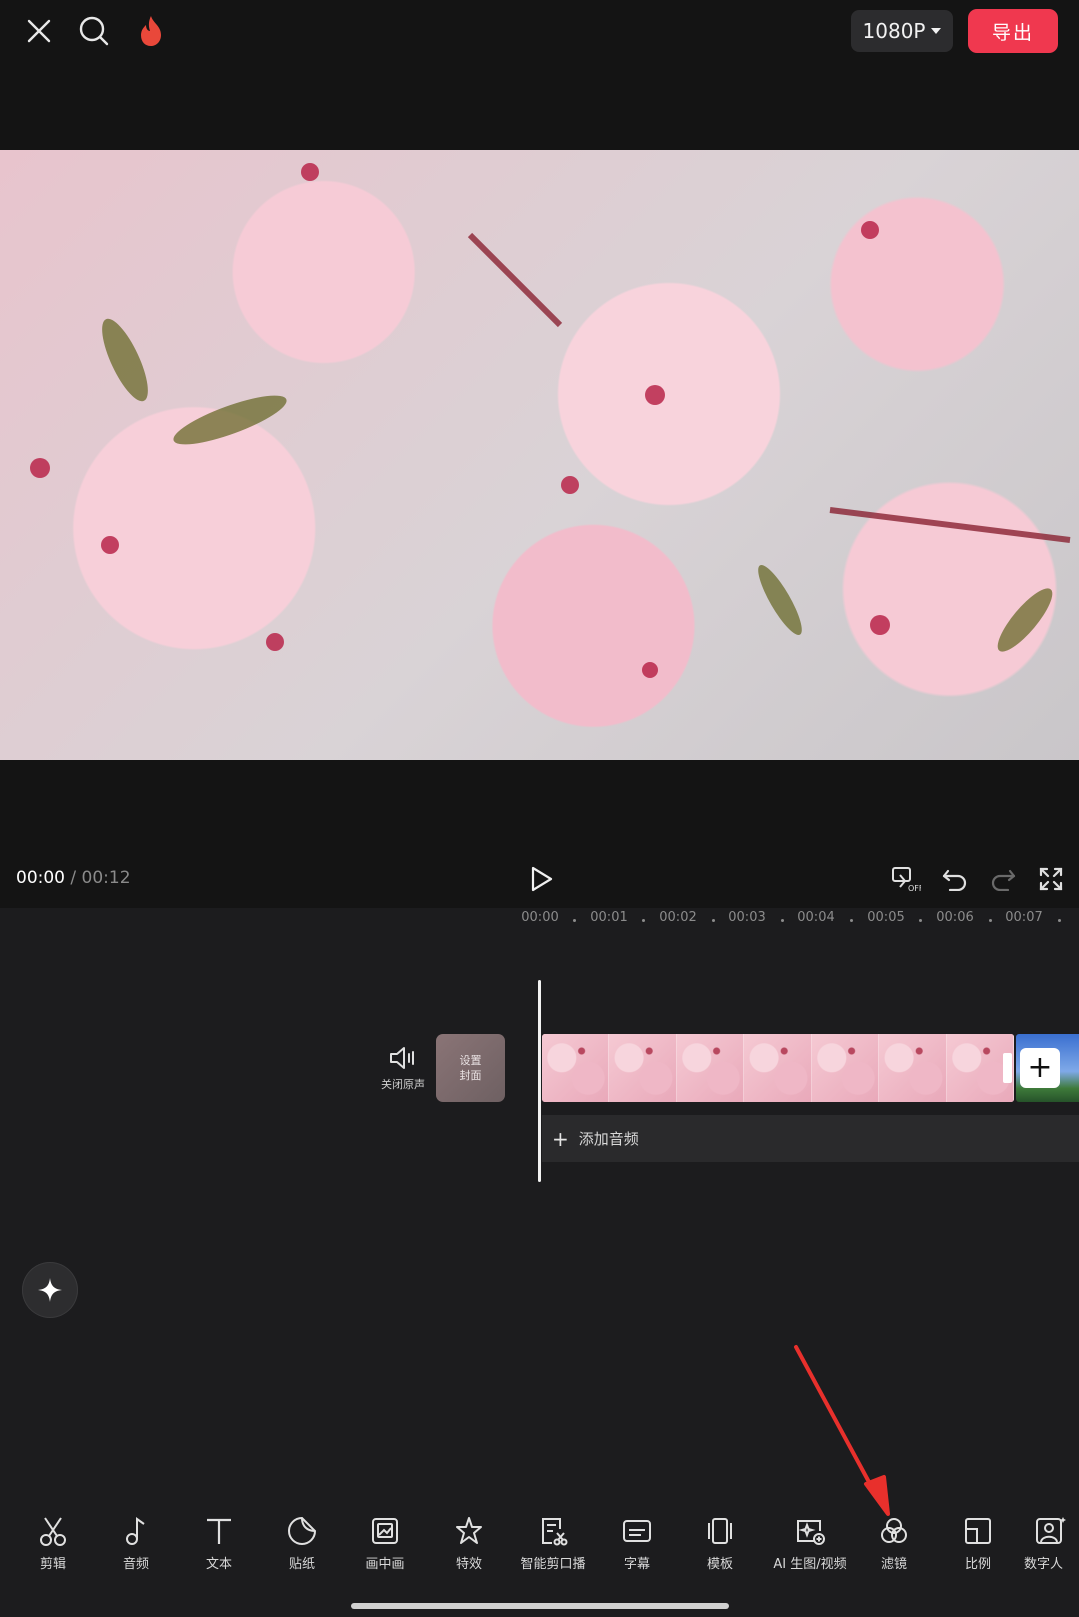 The height and width of the screenshot is (1617, 1079). I want to click on tool-label: 字幕, so click(636, 1564).